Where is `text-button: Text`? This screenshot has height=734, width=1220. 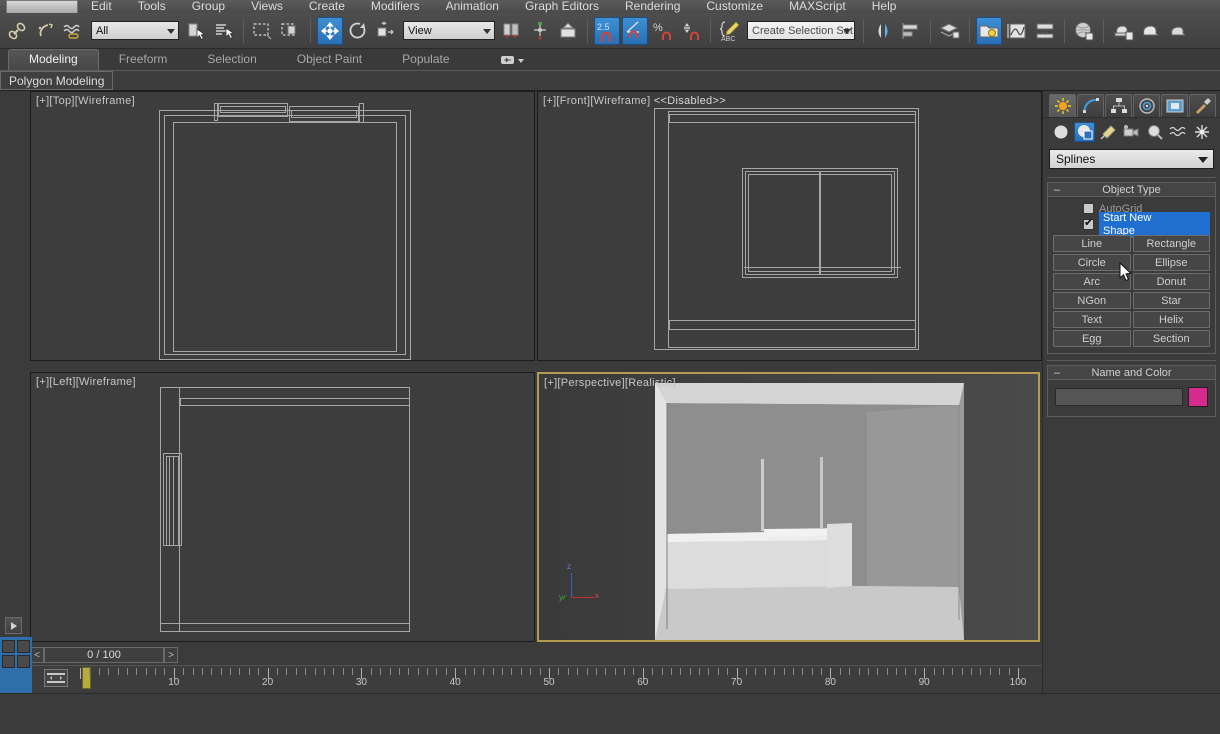 text-button: Text is located at coordinates (1092, 319).